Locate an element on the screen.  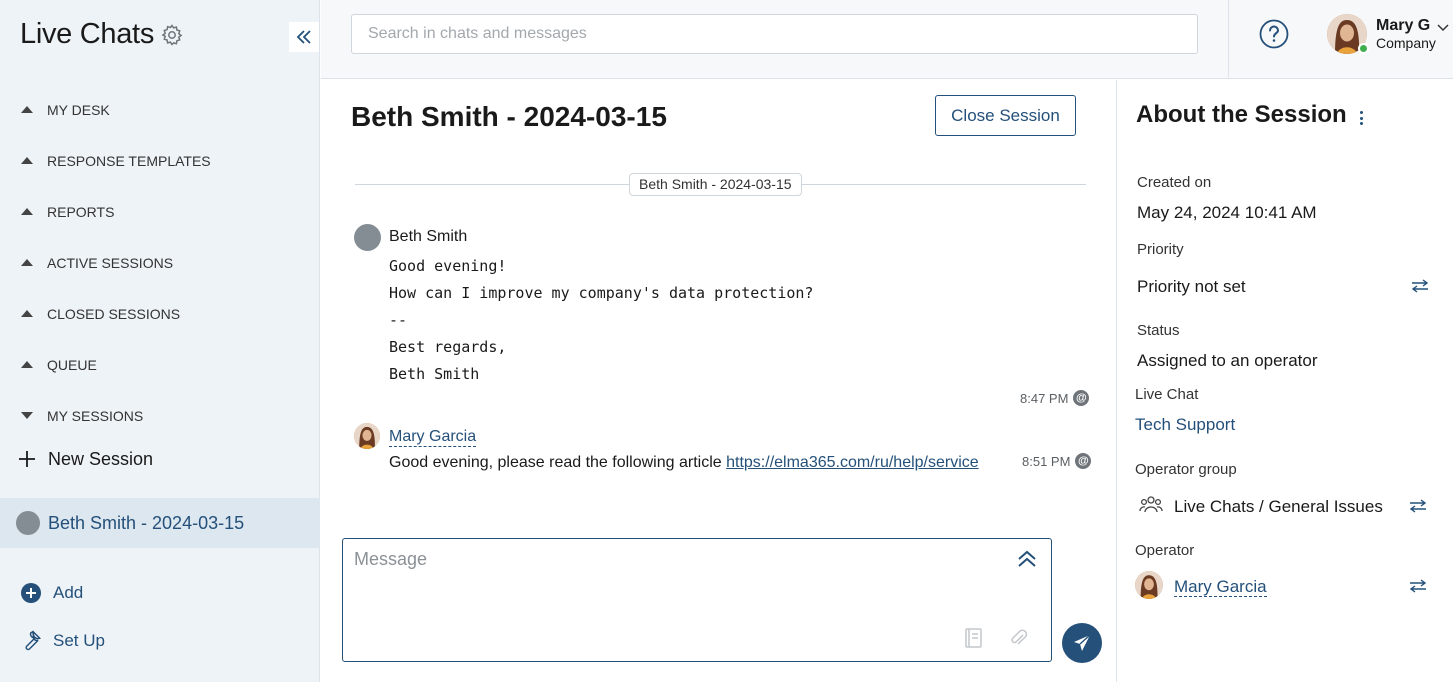
send-button is located at coordinates (1082, 643).